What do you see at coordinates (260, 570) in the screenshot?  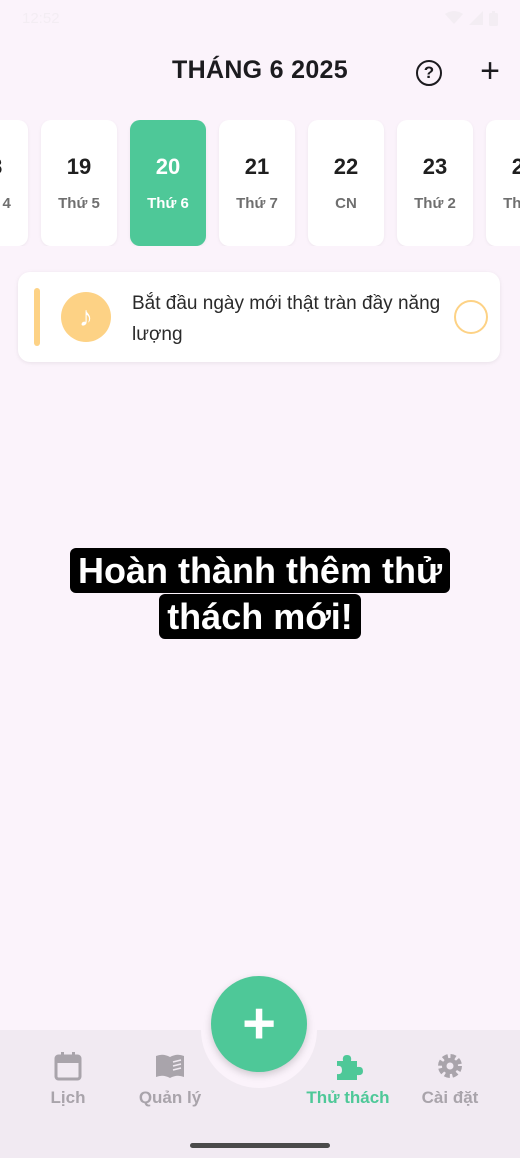 I see `caption-line-1: Hoàn thành thêm thử` at bounding box center [260, 570].